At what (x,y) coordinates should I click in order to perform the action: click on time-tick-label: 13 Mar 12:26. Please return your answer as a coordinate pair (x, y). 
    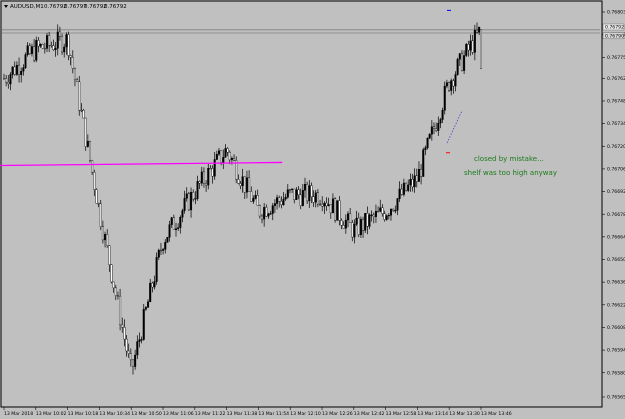
    Looking at the image, I should click on (337, 414).